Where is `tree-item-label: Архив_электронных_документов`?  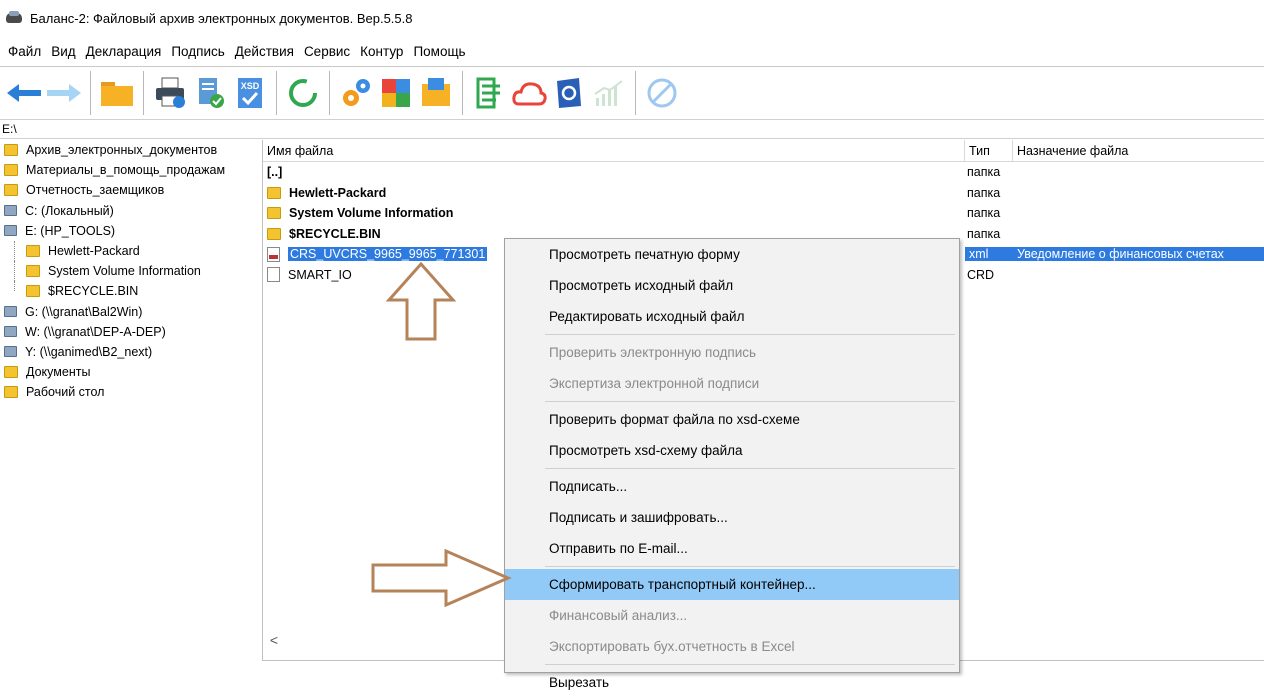 tree-item-label: Архив_электронных_документов is located at coordinates (122, 150).